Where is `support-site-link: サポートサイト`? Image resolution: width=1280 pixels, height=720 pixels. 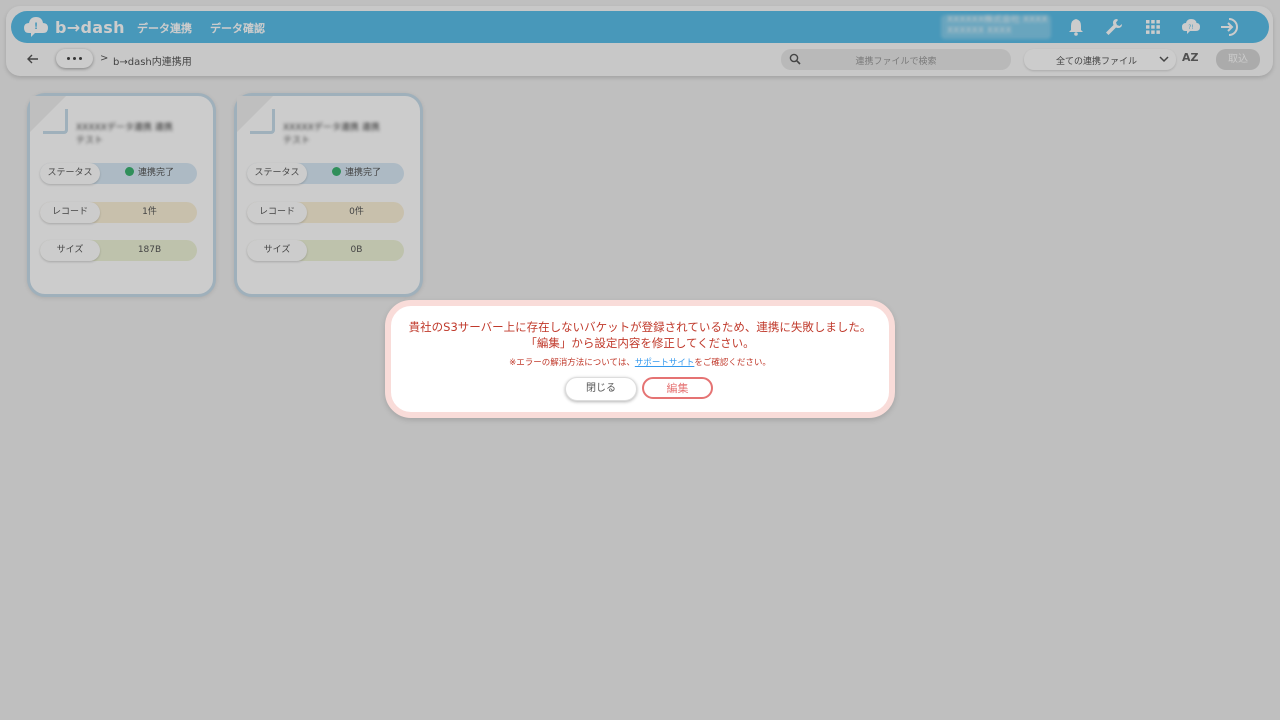
support-site-link: サポートサイト is located at coordinates (665, 363).